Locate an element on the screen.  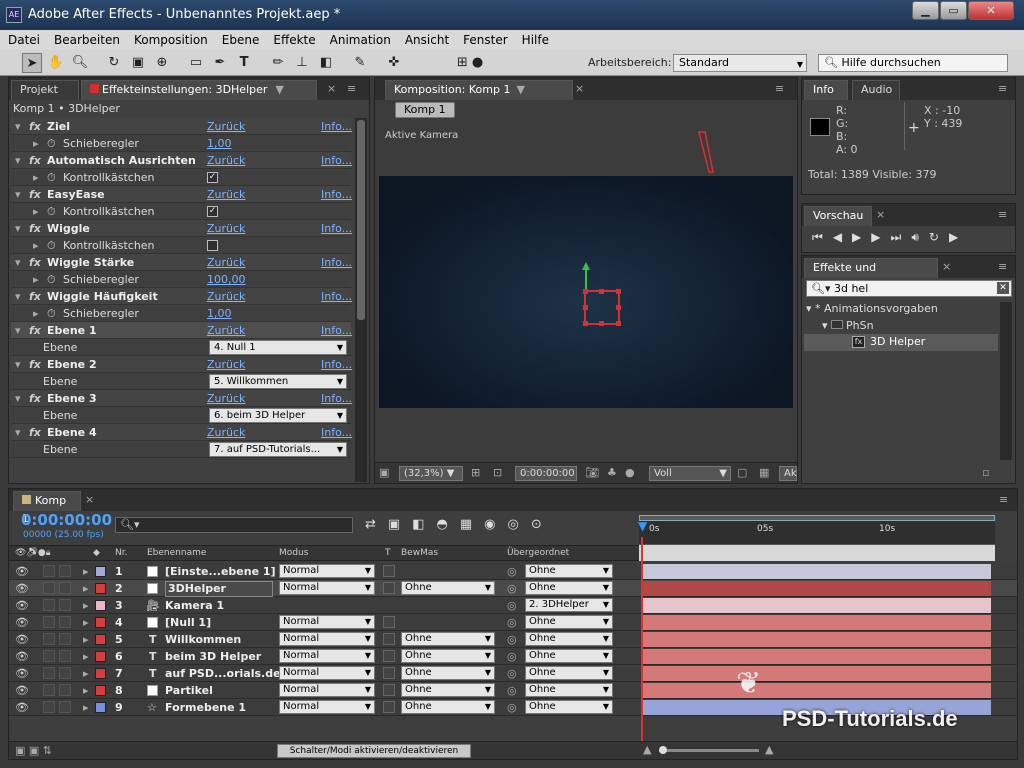
layer-name: Formebene 1 is located at coordinates (205, 707).